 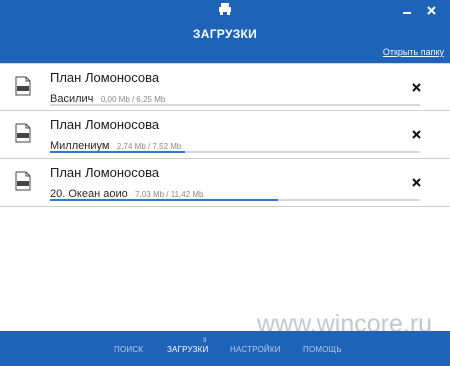 What do you see at coordinates (255, 349) in the screenshot?
I see `nav-settings: НАСТРОЙКИ` at bounding box center [255, 349].